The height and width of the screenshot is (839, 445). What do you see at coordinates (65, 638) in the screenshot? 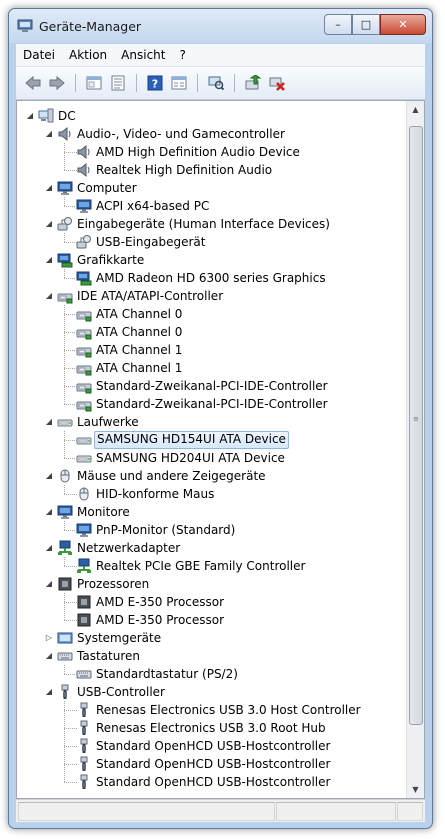
I see `system-device-icon` at bounding box center [65, 638].